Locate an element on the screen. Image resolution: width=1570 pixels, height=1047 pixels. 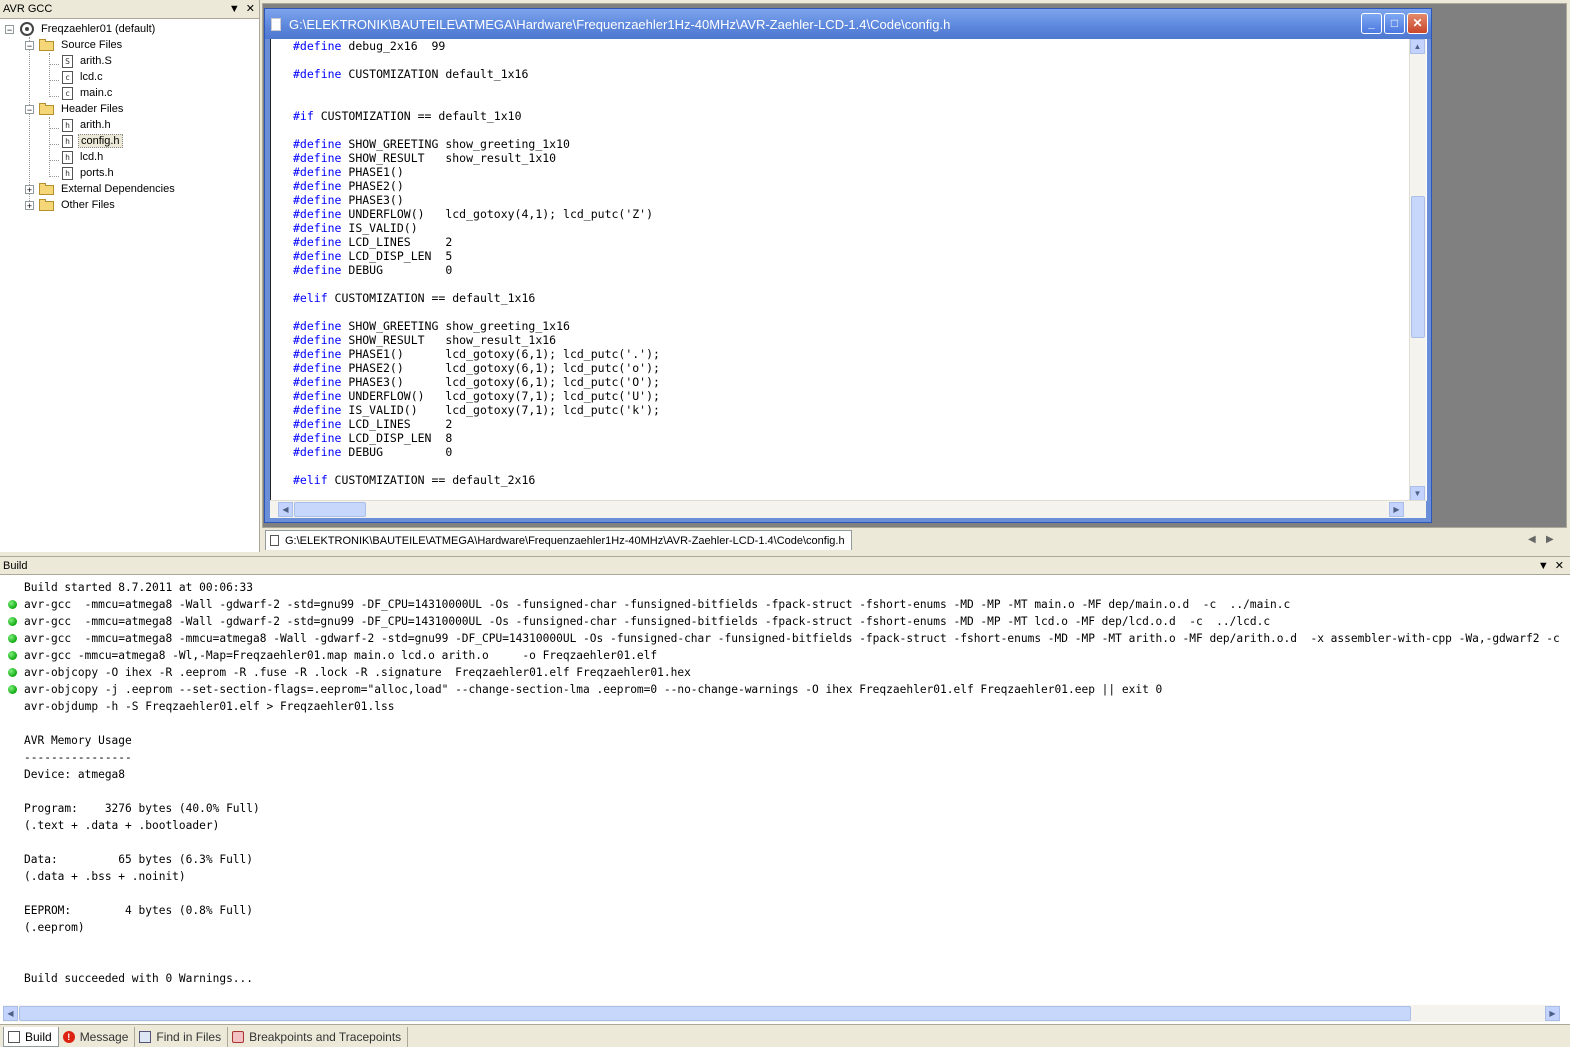
build-line-text: (.eeprom) is located at coordinates (54, 927).